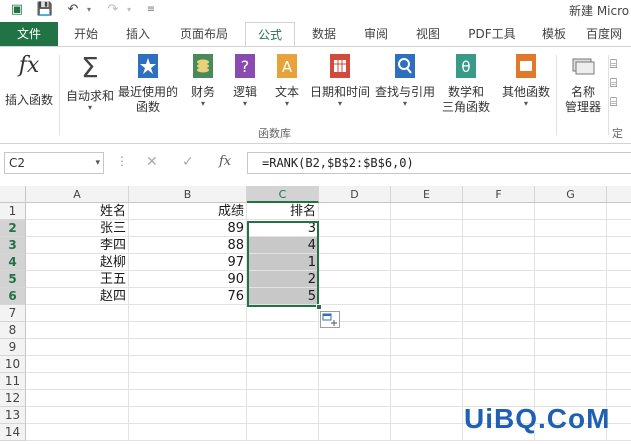 This screenshot has height=444, width=631. Describe the element at coordinates (499, 245) in the screenshot. I see `cell-f3` at that location.